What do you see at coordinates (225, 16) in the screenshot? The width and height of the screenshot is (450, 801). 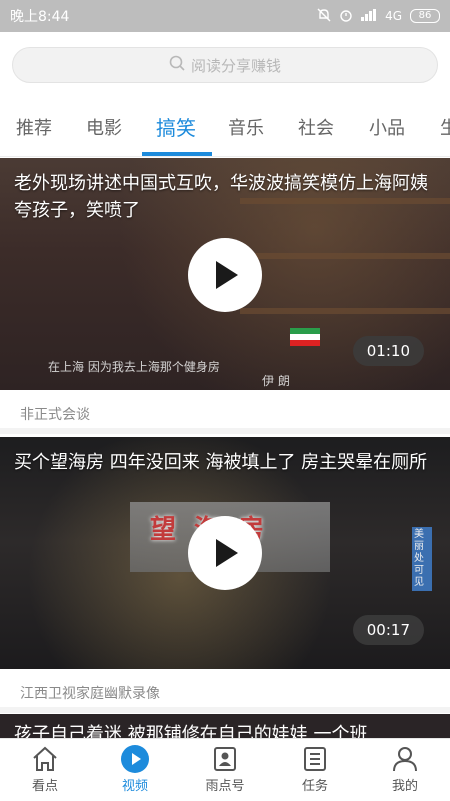 I see `status-bar: 晚上8:44 4G 86` at bounding box center [225, 16].